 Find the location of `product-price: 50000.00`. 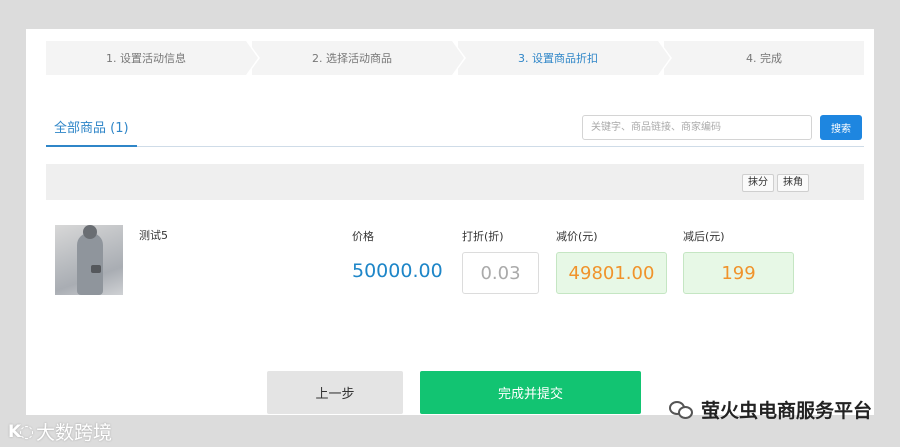

product-price: 50000.00 is located at coordinates (397, 271).